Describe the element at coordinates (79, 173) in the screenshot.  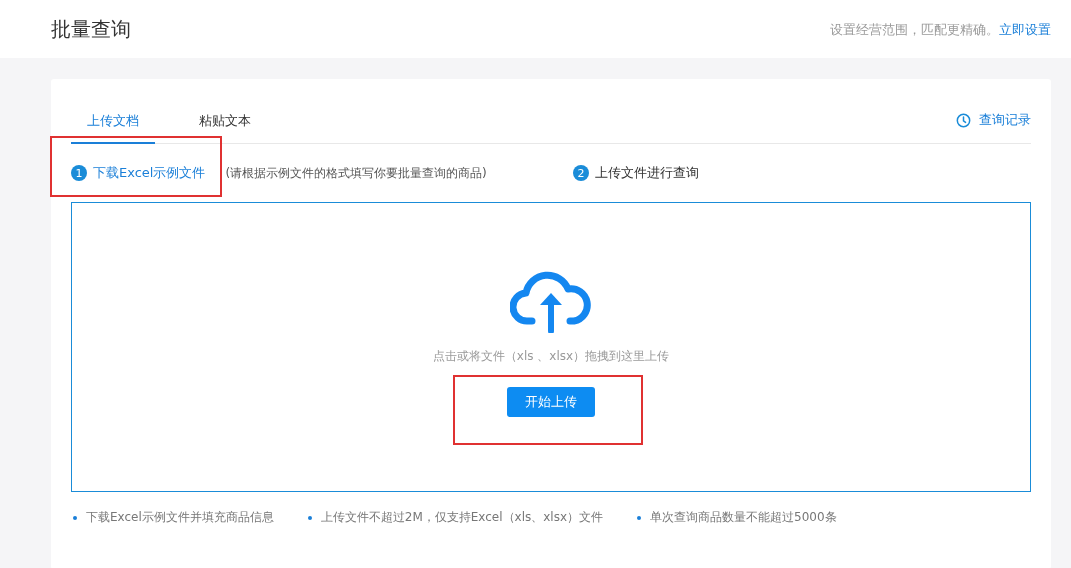
I see `step-number: 1` at that location.